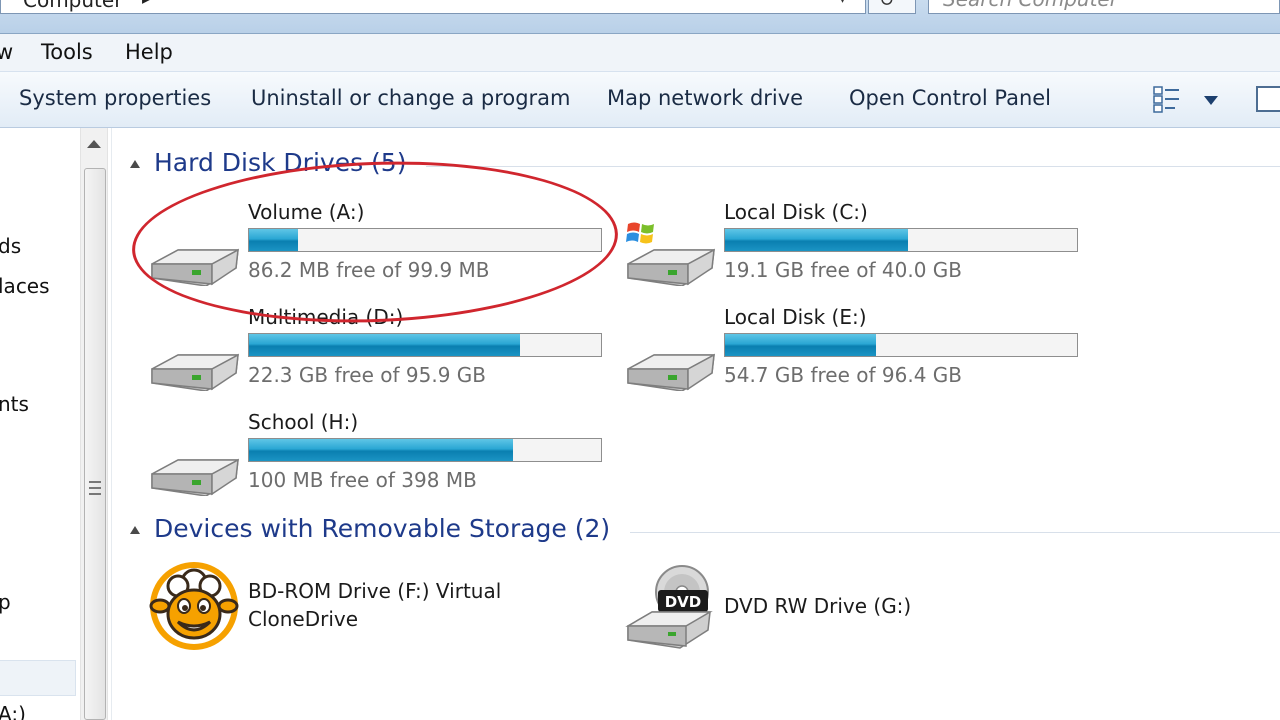 The height and width of the screenshot is (720, 1280). Describe the element at coordinates (369, 270) in the screenshot. I see `drive-free-space: 86.2 MB free of 99.9 MB` at that location.